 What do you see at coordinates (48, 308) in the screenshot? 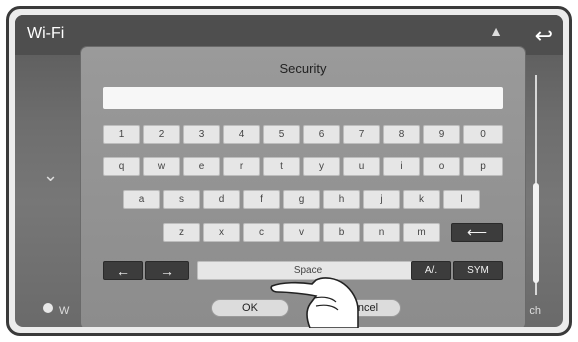
I see `status-dot-icon` at bounding box center [48, 308].